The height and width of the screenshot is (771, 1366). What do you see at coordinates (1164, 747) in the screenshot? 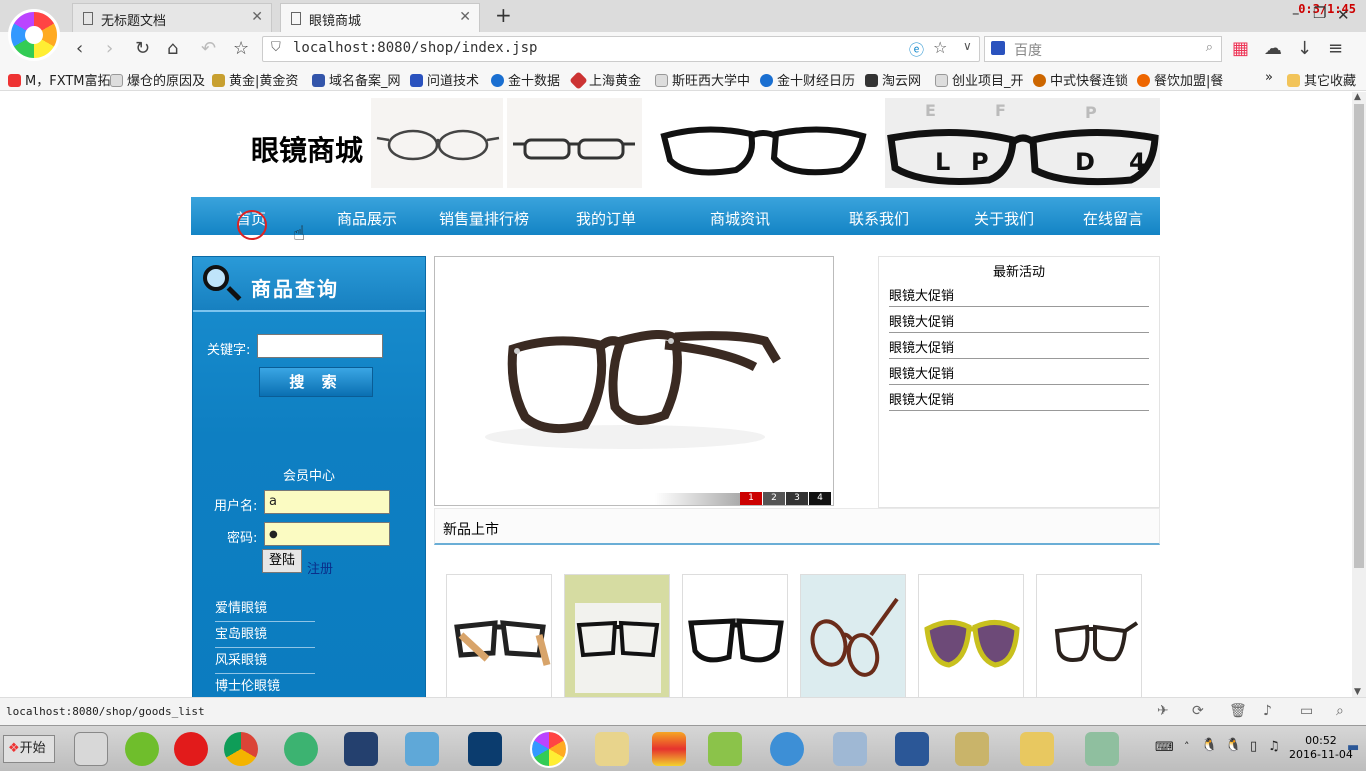
I see `keyboard-icon: ⌨` at bounding box center [1164, 747].